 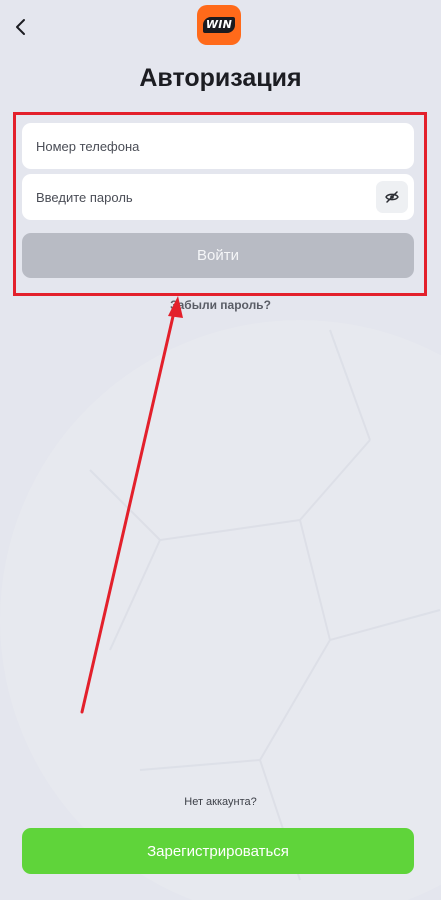 What do you see at coordinates (218, 197) in the screenshot?
I see `password-input` at bounding box center [218, 197].